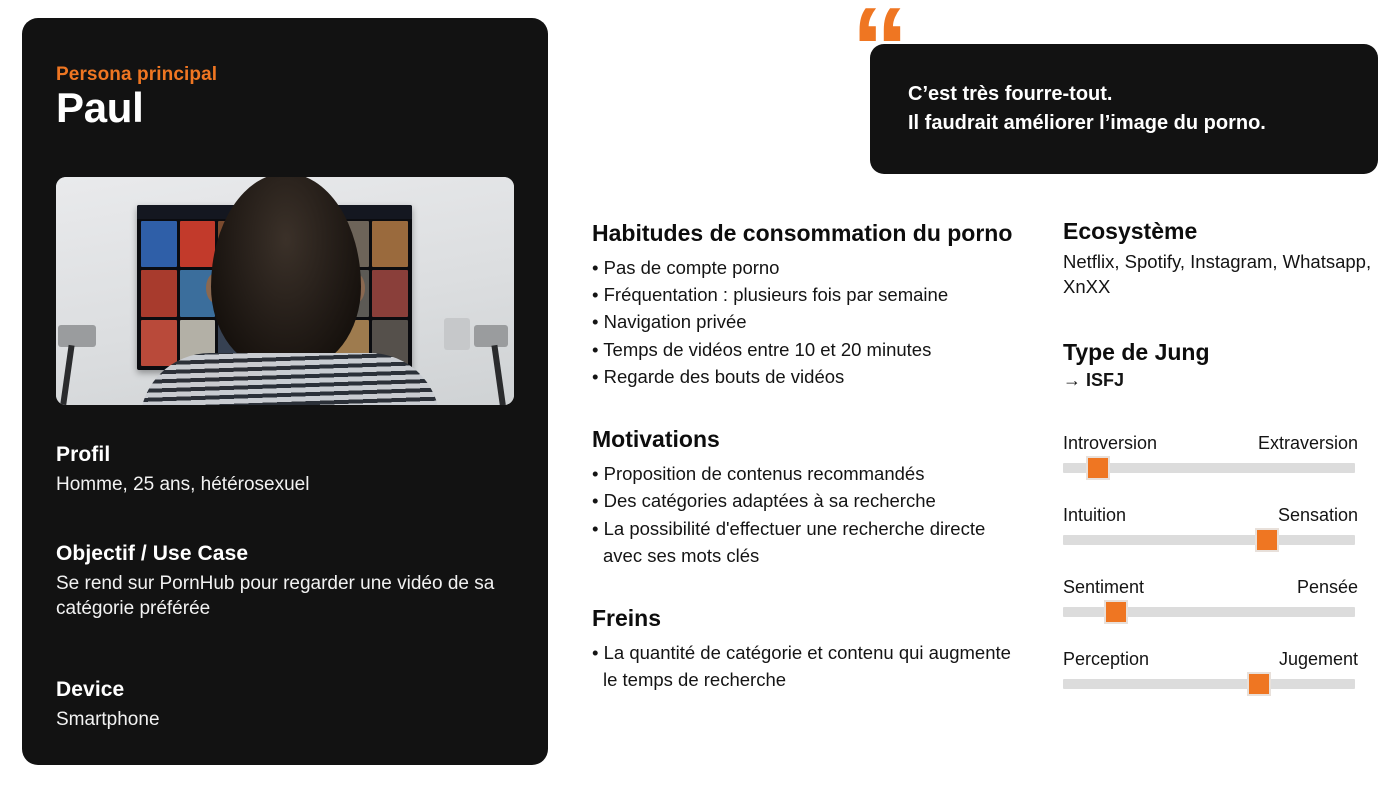 The image size is (1400, 787). What do you see at coordinates (802, 233) in the screenshot?
I see `habitudes-heading: Habitudes de consommation du porno` at bounding box center [802, 233].